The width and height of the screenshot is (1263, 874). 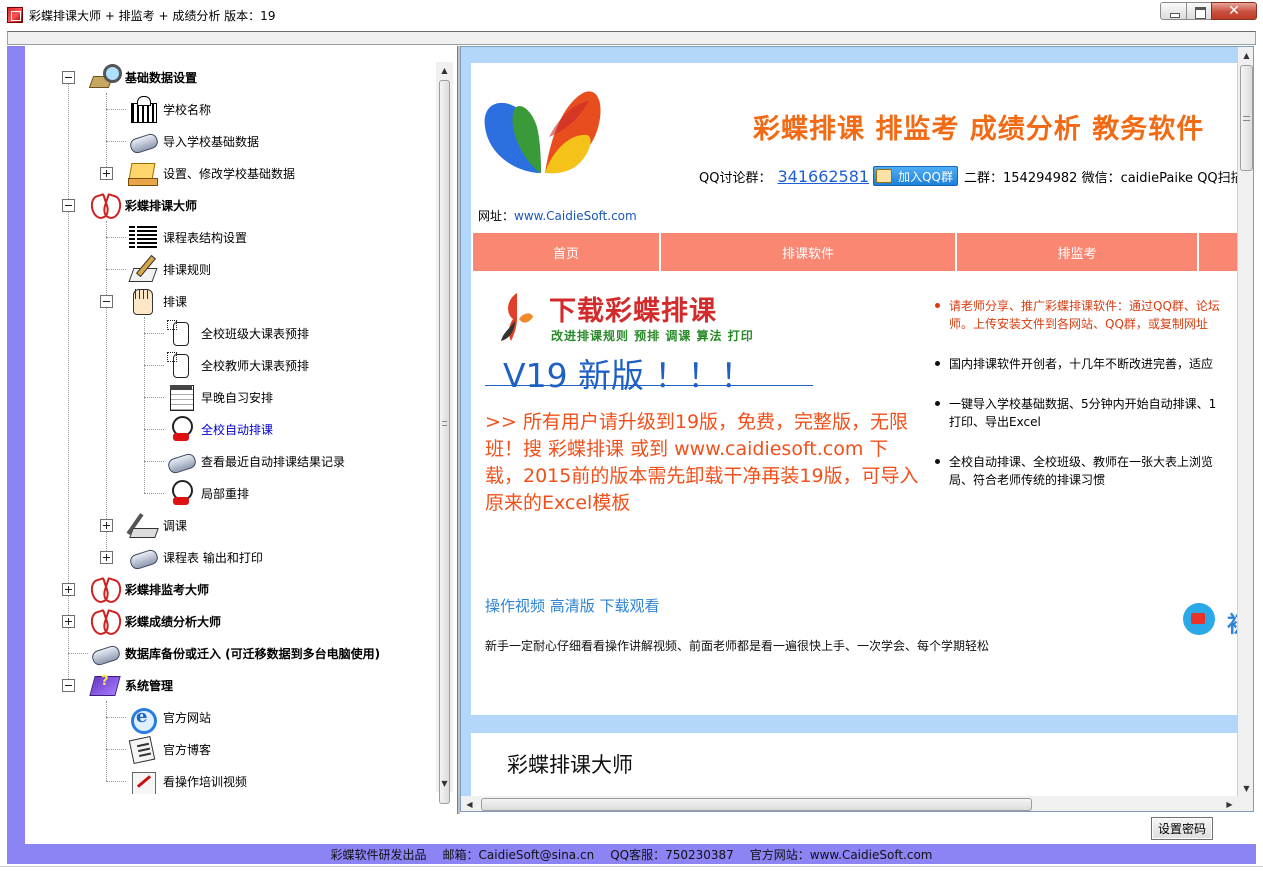 I want to click on tree-item-label: 课程表 输出和打印, so click(x=213, y=557).